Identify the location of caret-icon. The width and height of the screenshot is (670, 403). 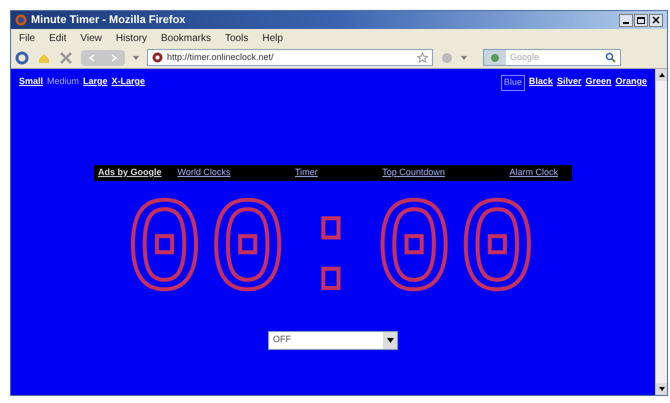
(390, 340).